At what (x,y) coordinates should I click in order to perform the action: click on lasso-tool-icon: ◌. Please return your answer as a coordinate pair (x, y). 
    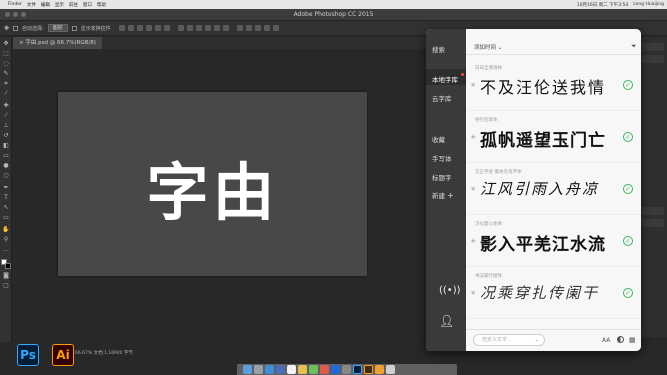
    Looking at the image, I should click on (6, 64).